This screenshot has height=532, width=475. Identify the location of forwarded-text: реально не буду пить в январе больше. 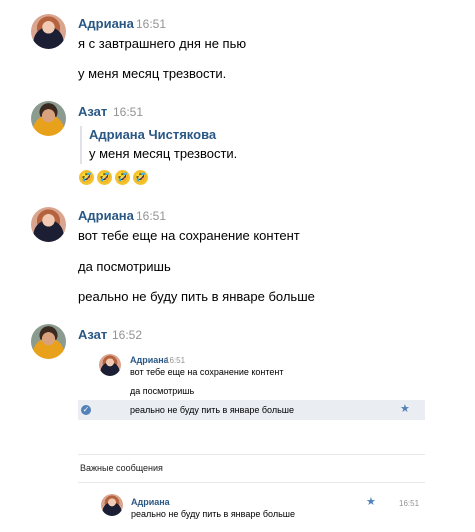
(212, 410).